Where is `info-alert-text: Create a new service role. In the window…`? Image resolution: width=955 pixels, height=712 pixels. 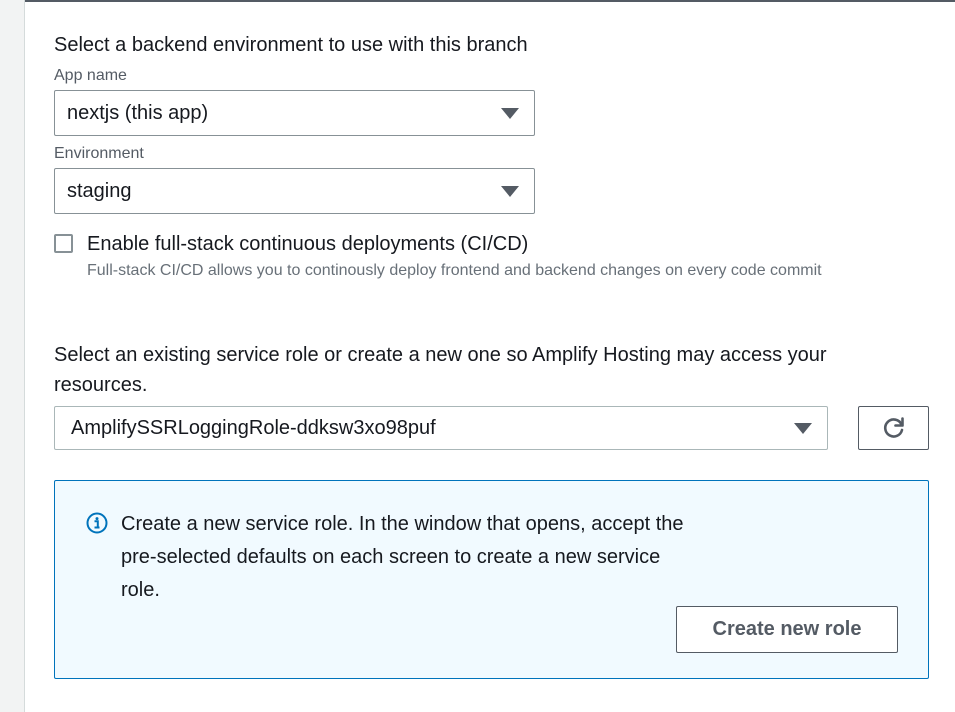
info-alert-text: Create a new service role. In the window… is located at coordinates (402, 557).